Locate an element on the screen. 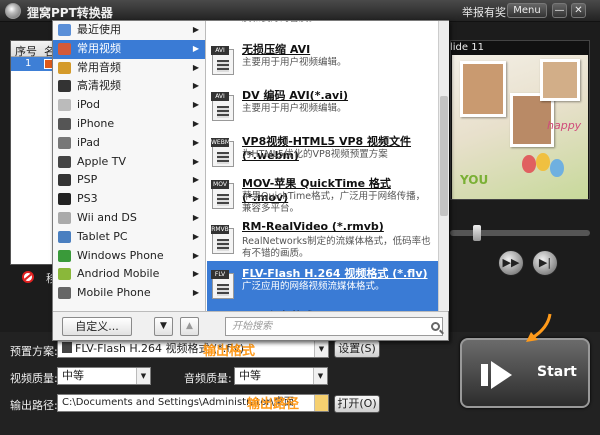 This screenshot has height=435, width=600. format-item: AVI 无损压缩 AVI 主要用于用户视频编辑。 is located at coordinates (322, 62).